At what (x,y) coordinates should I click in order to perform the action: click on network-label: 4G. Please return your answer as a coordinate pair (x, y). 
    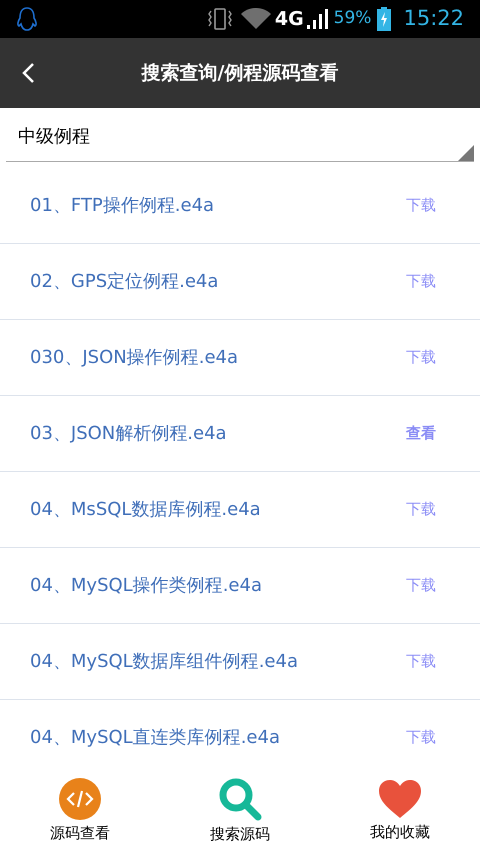
    Looking at the image, I should click on (289, 19).